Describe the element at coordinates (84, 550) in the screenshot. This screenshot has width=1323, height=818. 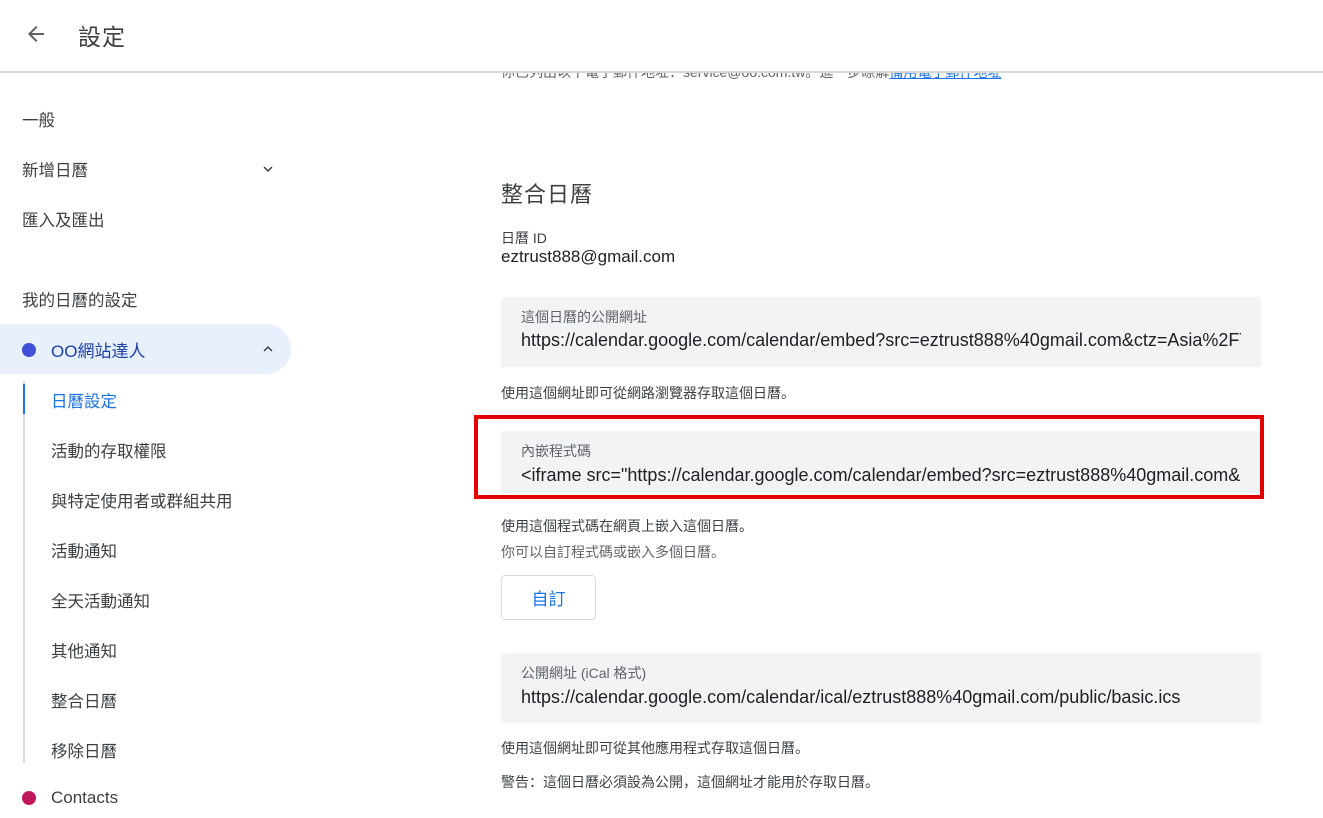
I see `sidebar-item-event-notifications: 活動通知` at that location.